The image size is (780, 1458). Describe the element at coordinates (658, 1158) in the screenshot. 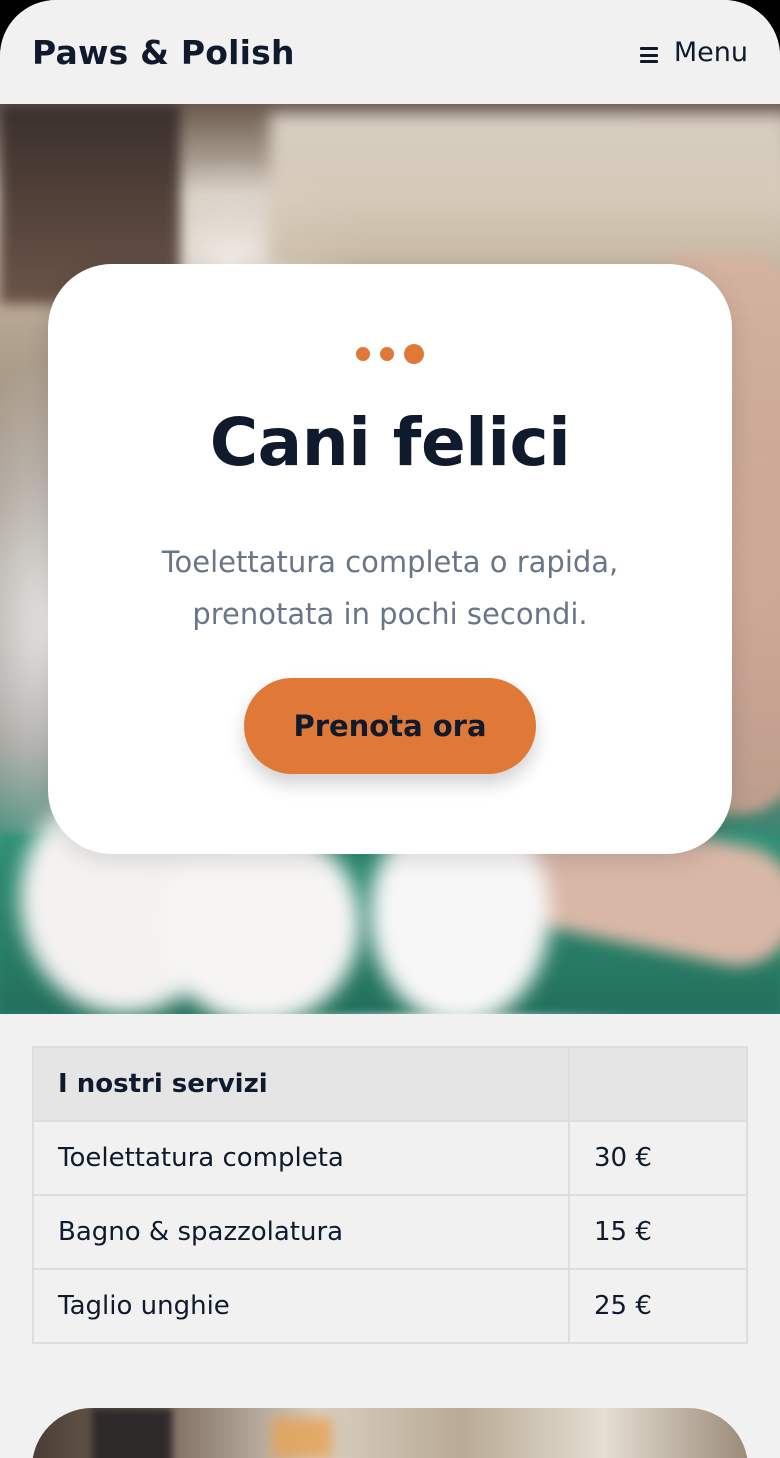

I see `service-price: 30 €` at that location.